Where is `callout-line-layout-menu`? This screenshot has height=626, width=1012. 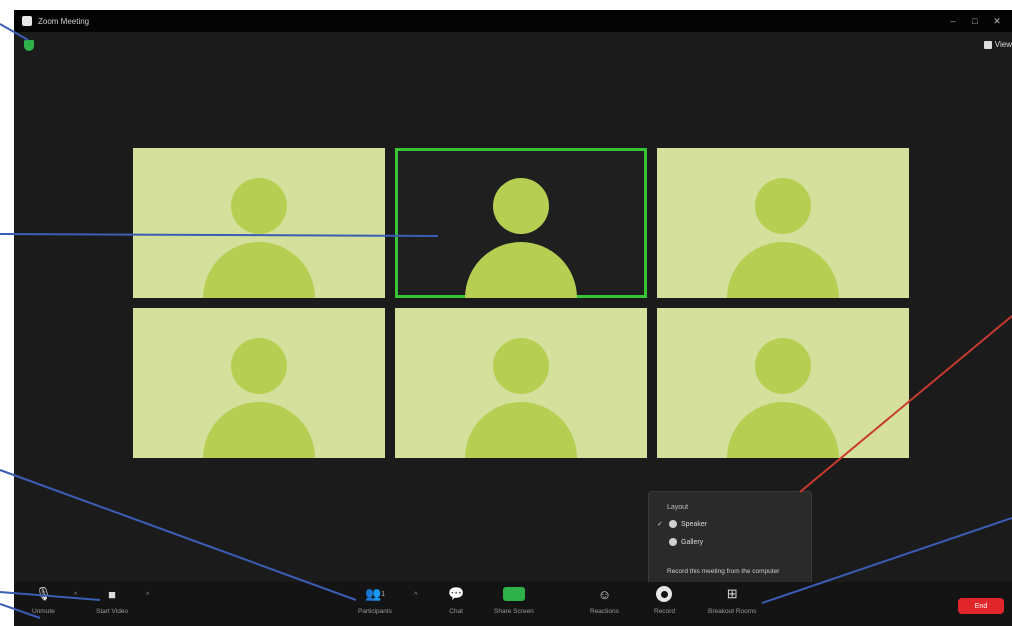 callout-line-layout-menu is located at coordinates (905, 404).